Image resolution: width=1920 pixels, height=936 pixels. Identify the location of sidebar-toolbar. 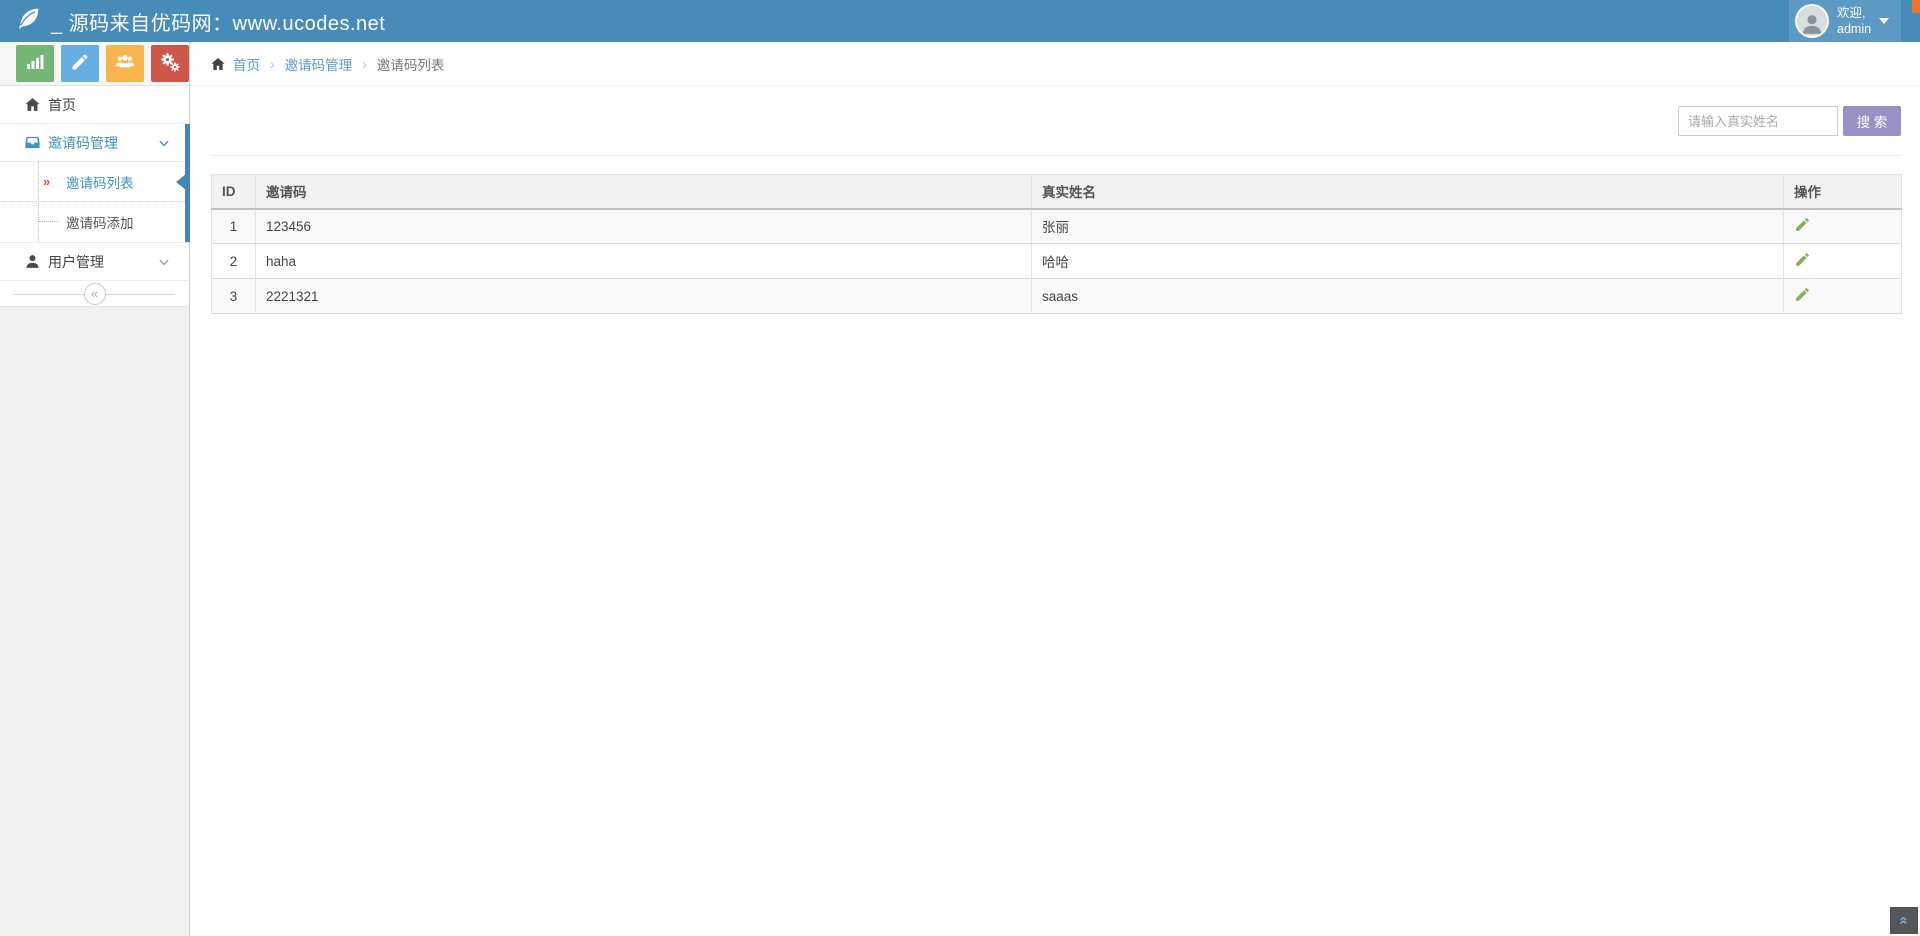
(95, 64).